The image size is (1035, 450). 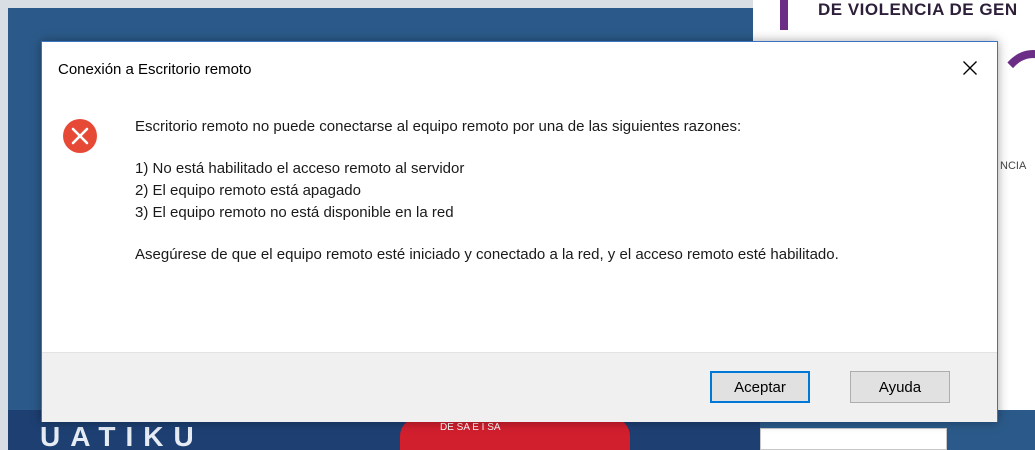 I want to click on background-poster-title: DE VIOLENCIA DE GEN, so click(x=918, y=9).